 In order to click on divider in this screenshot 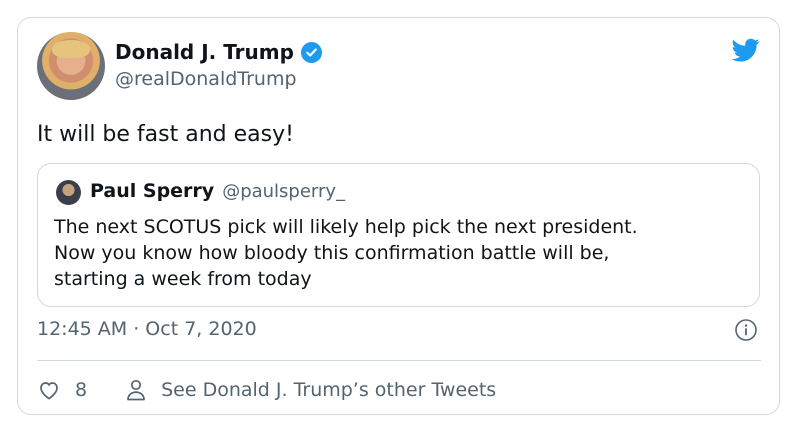, I will do `click(399, 360)`.